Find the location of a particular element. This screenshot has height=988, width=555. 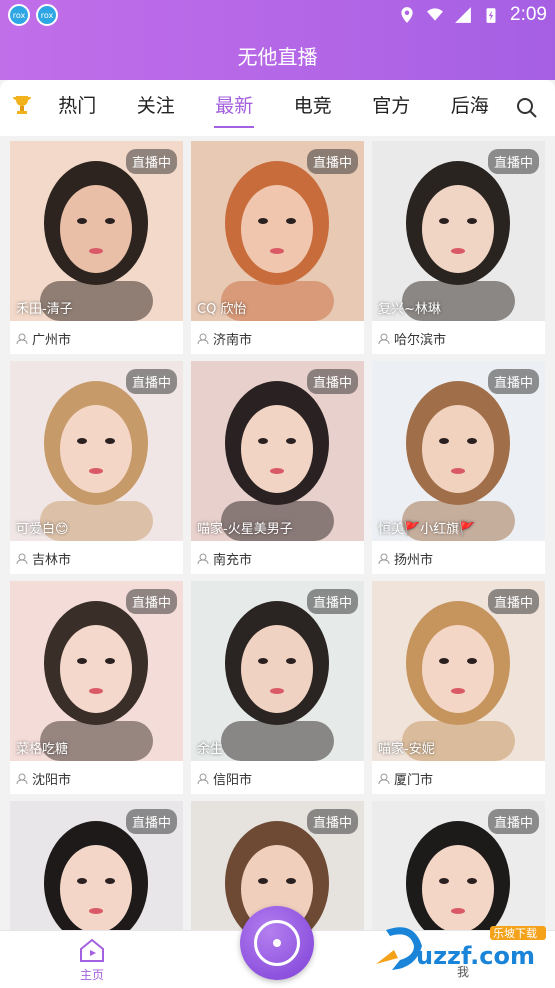

streamer-location: 厦门市 is located at coordinates (405, 778).